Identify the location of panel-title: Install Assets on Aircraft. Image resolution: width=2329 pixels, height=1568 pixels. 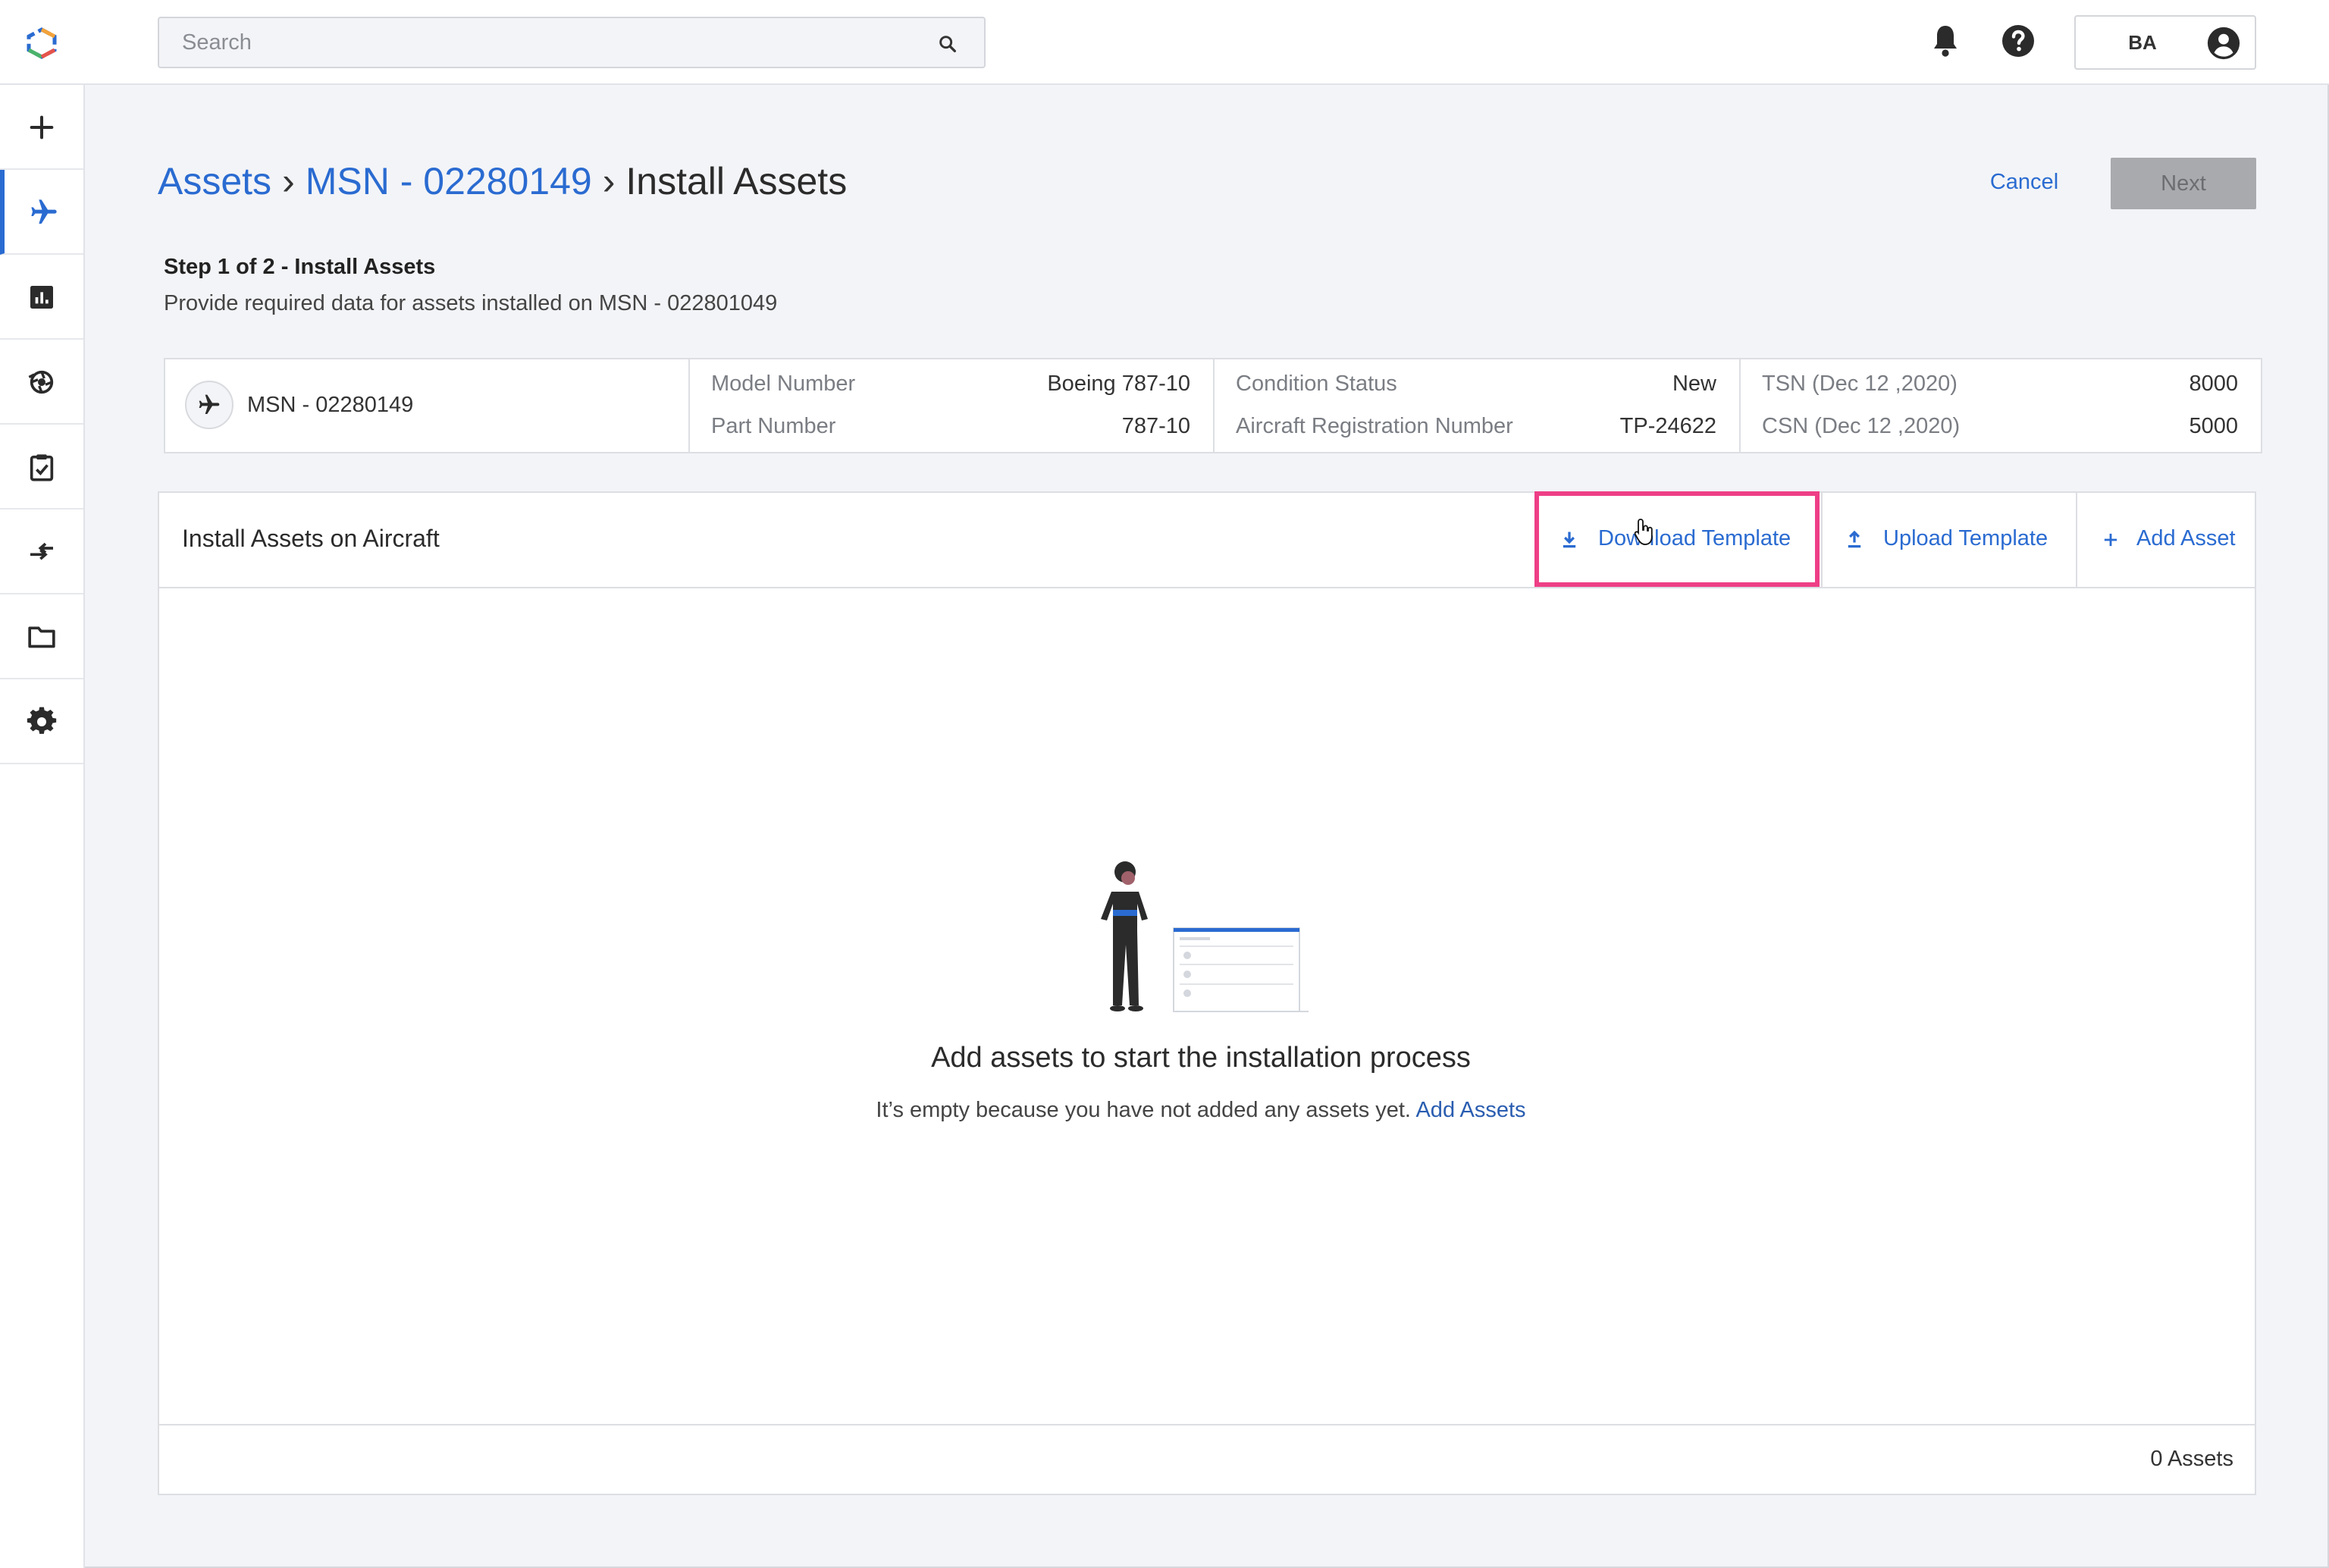
(311, 539).